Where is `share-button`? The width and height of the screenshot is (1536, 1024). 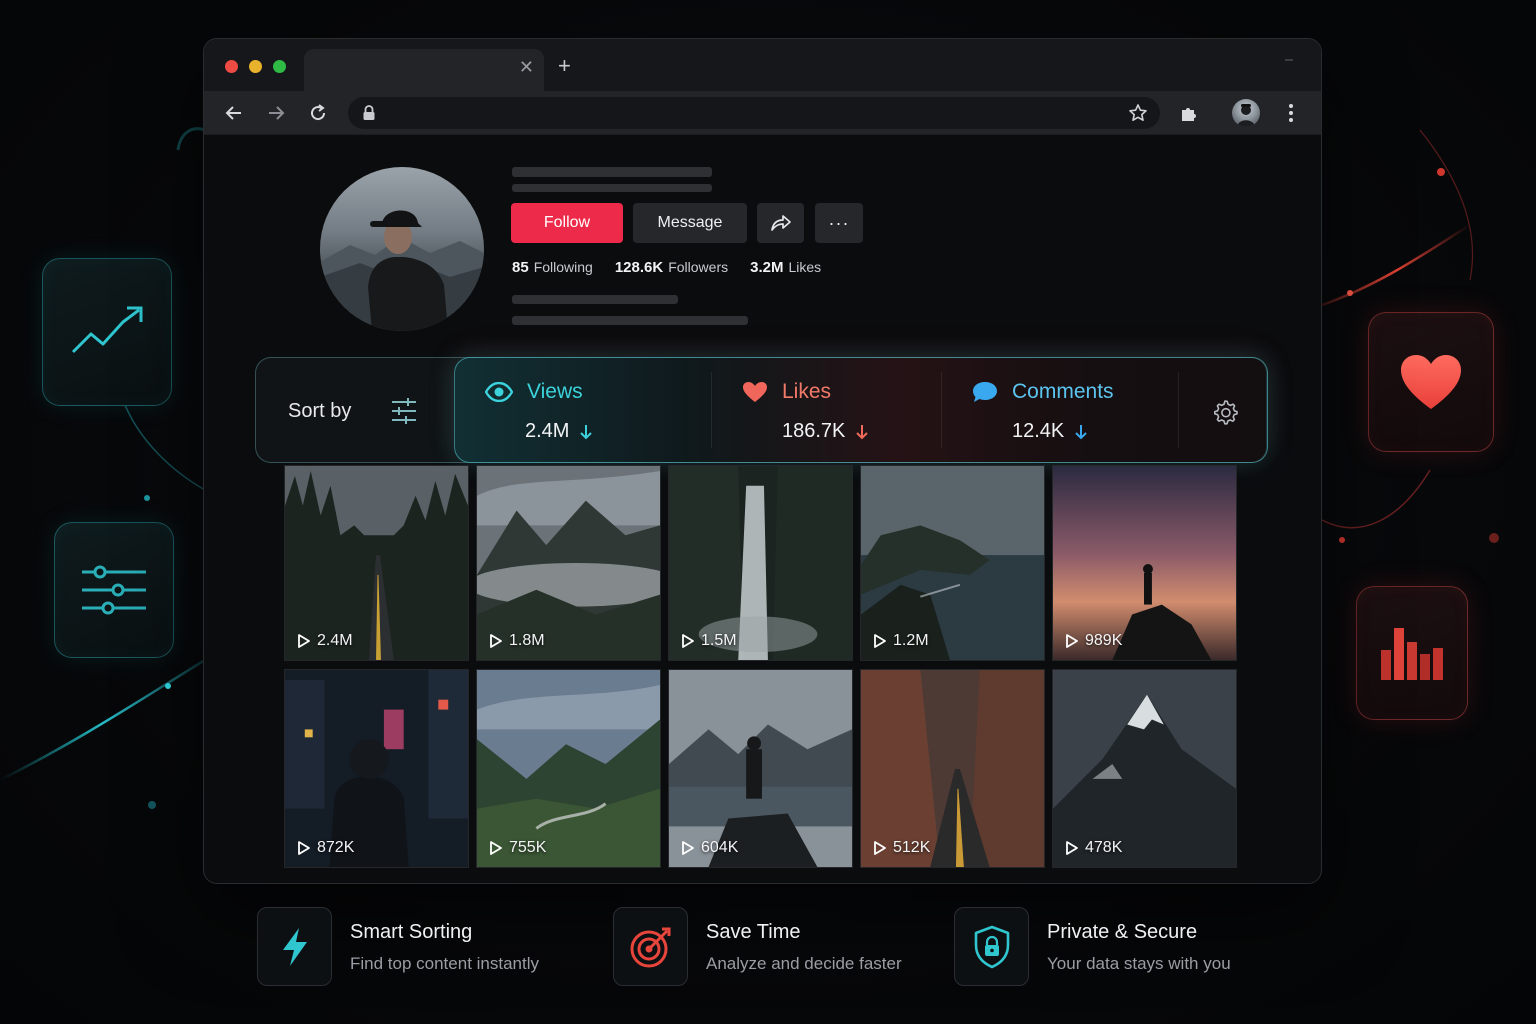 share-button is located at coordinates (780, 223).